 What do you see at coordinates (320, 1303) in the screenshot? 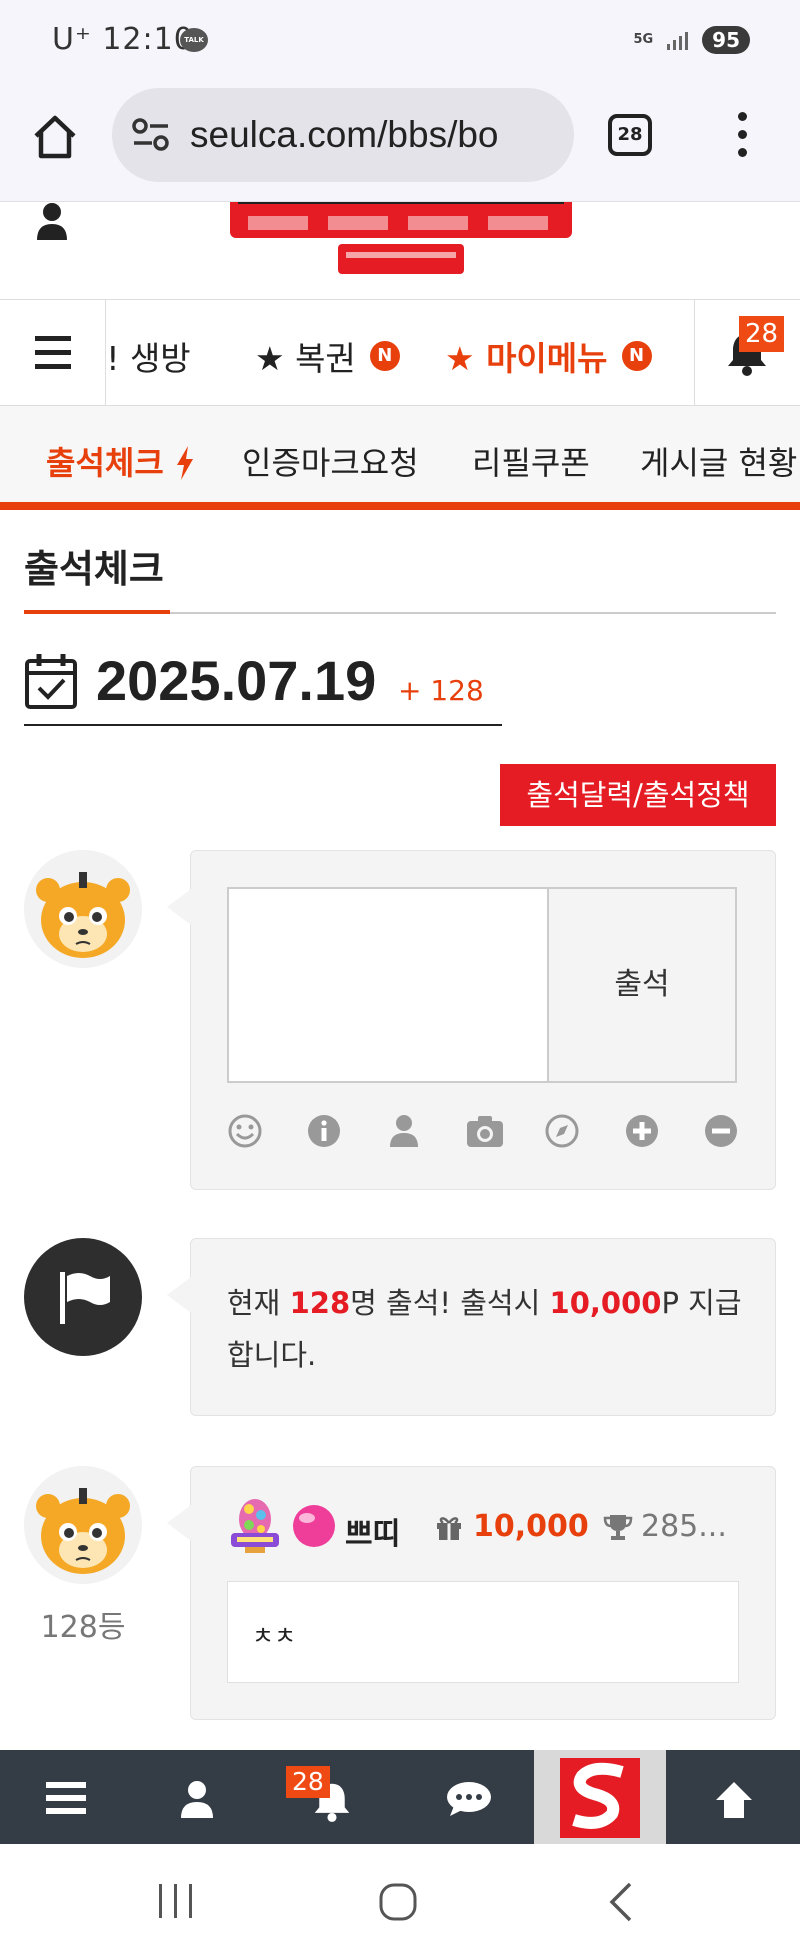
I see `attendee-count: 128` at bounding box center [320, 1303].